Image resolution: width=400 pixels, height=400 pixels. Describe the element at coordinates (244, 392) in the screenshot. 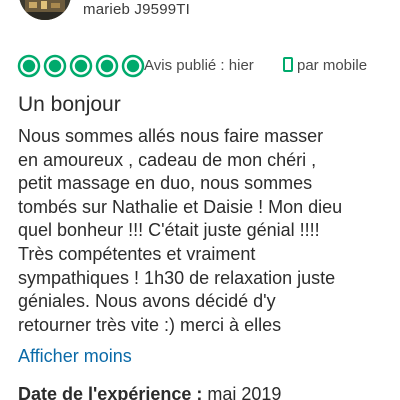

I see `experience-value: mai 2019` at that location.